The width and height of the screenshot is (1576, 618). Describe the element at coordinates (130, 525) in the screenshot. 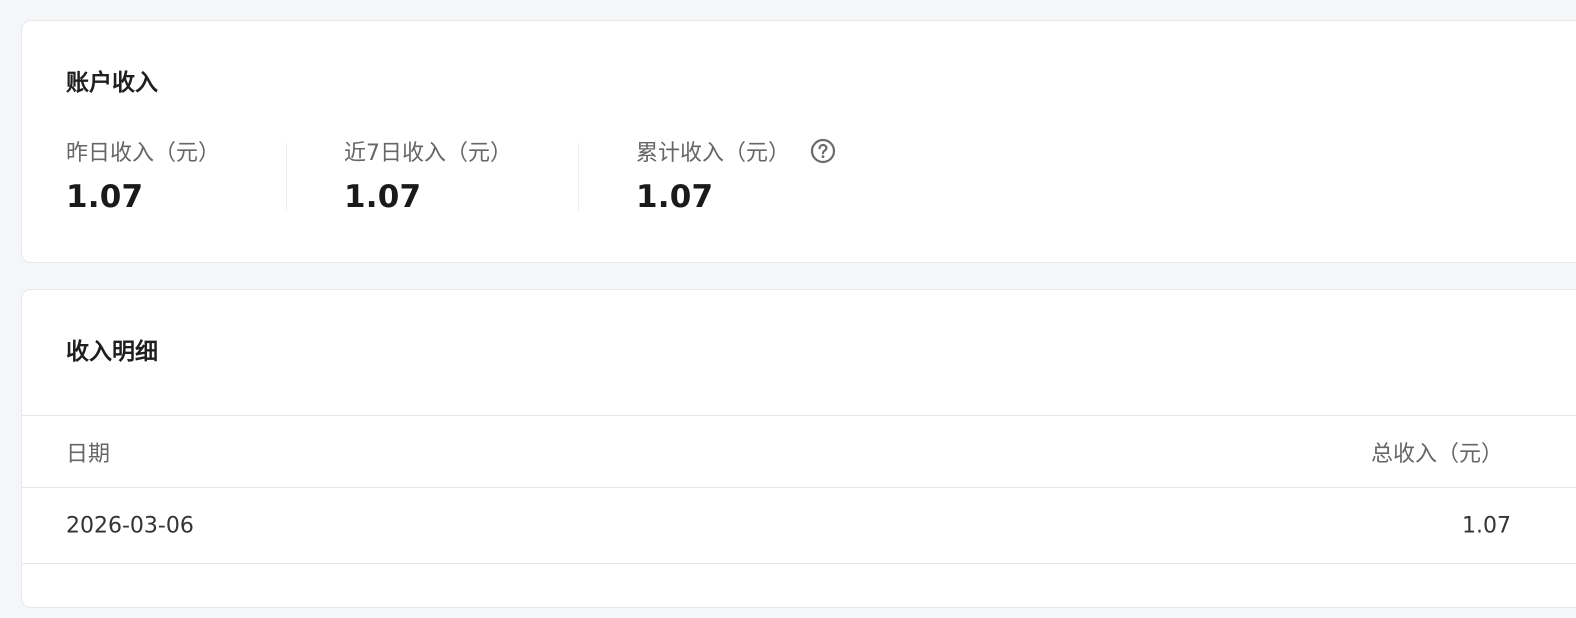

I see `cell-date: 2026-03-06` at that location.